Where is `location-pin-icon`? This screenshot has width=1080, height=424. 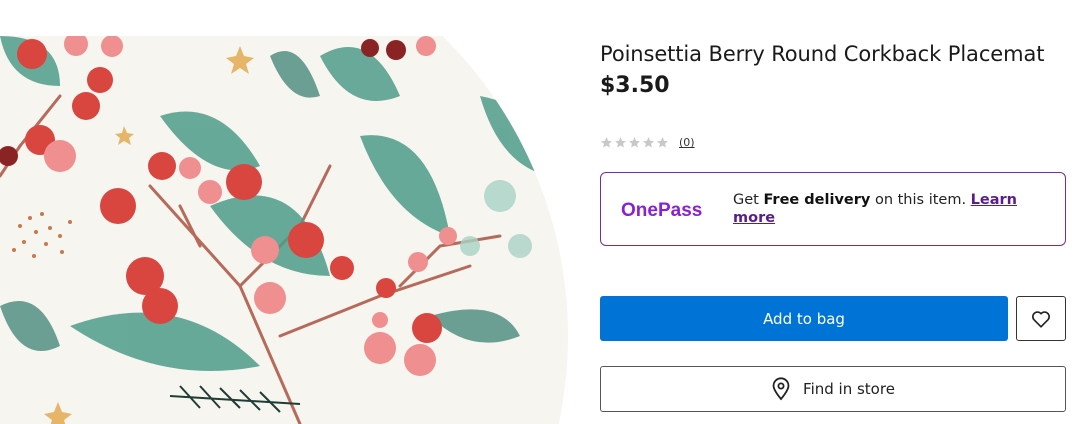 location-pin-icon is located at coordinates (781, 389).